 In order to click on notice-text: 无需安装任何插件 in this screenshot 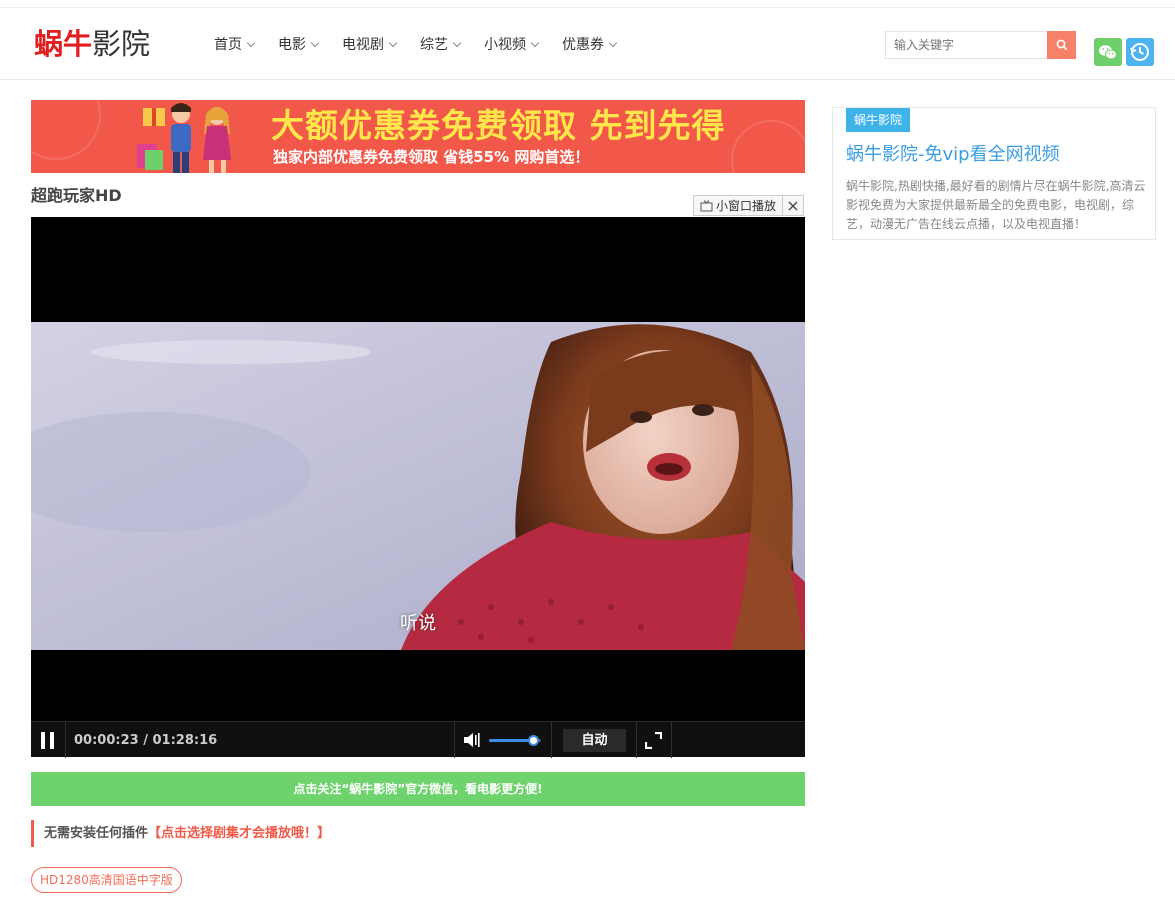, I will do `click(96, 833)`.